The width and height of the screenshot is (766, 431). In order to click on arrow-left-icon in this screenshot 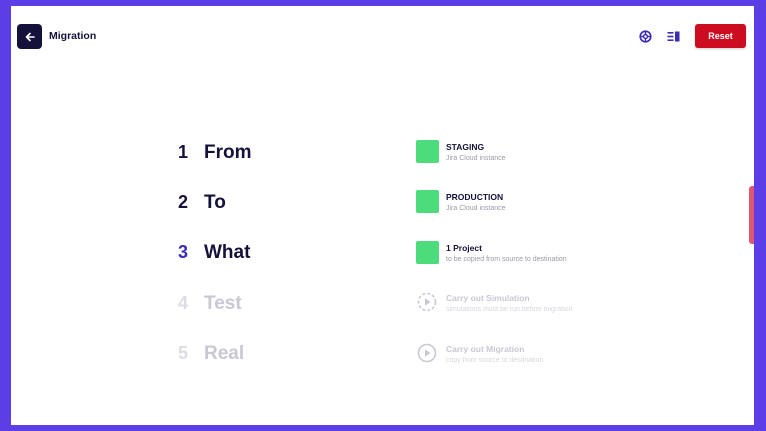, I will do `click(30, 36)`.